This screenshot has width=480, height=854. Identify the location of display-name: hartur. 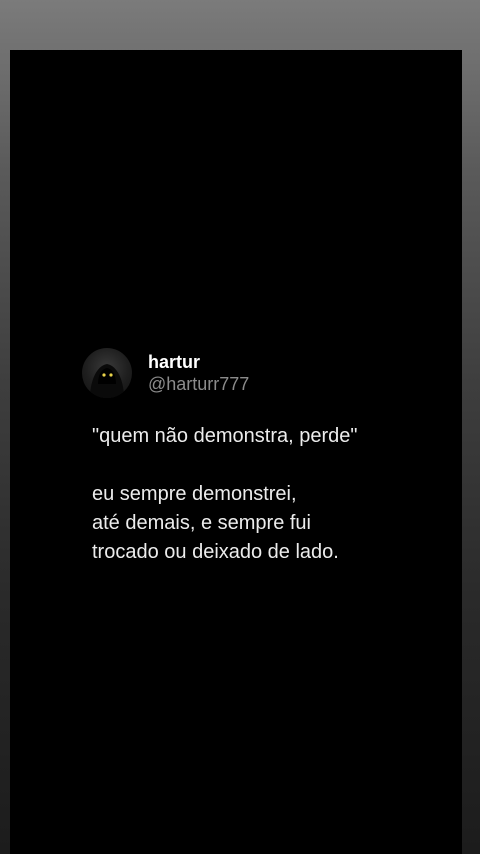
(198, 362).